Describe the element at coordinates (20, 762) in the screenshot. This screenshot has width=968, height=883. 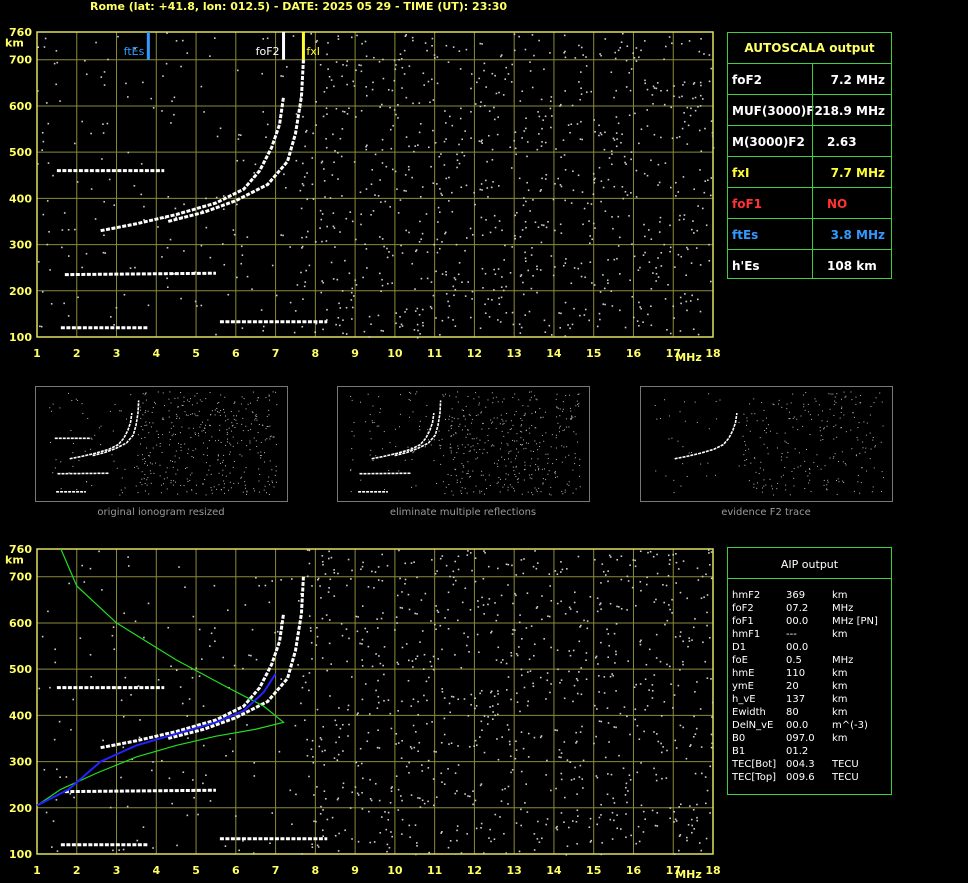
I see `y-tick-label: 300` at that location.